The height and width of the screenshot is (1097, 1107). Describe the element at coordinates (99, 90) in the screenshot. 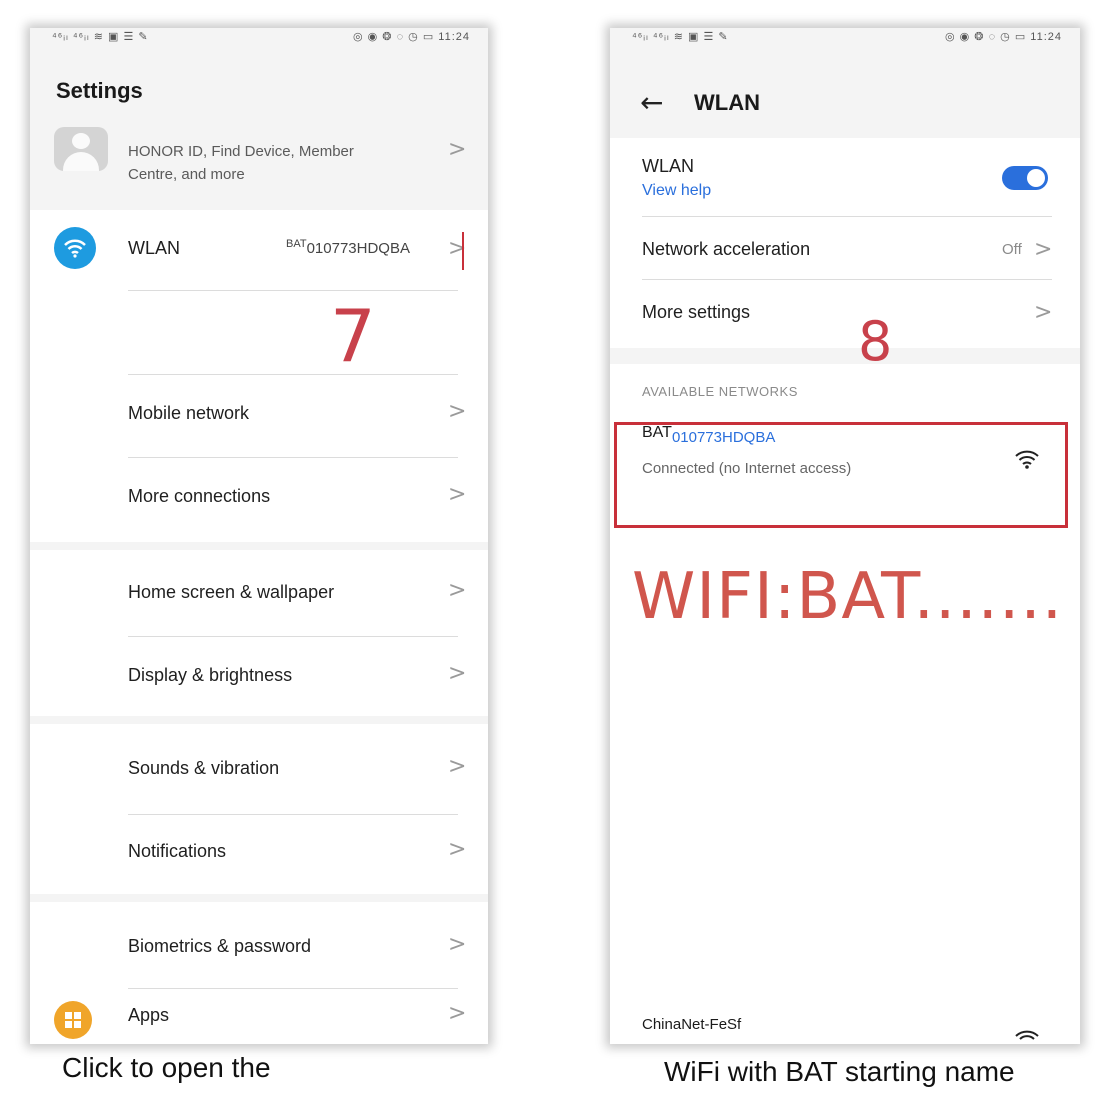

I see `page-title: Settings` at that location.